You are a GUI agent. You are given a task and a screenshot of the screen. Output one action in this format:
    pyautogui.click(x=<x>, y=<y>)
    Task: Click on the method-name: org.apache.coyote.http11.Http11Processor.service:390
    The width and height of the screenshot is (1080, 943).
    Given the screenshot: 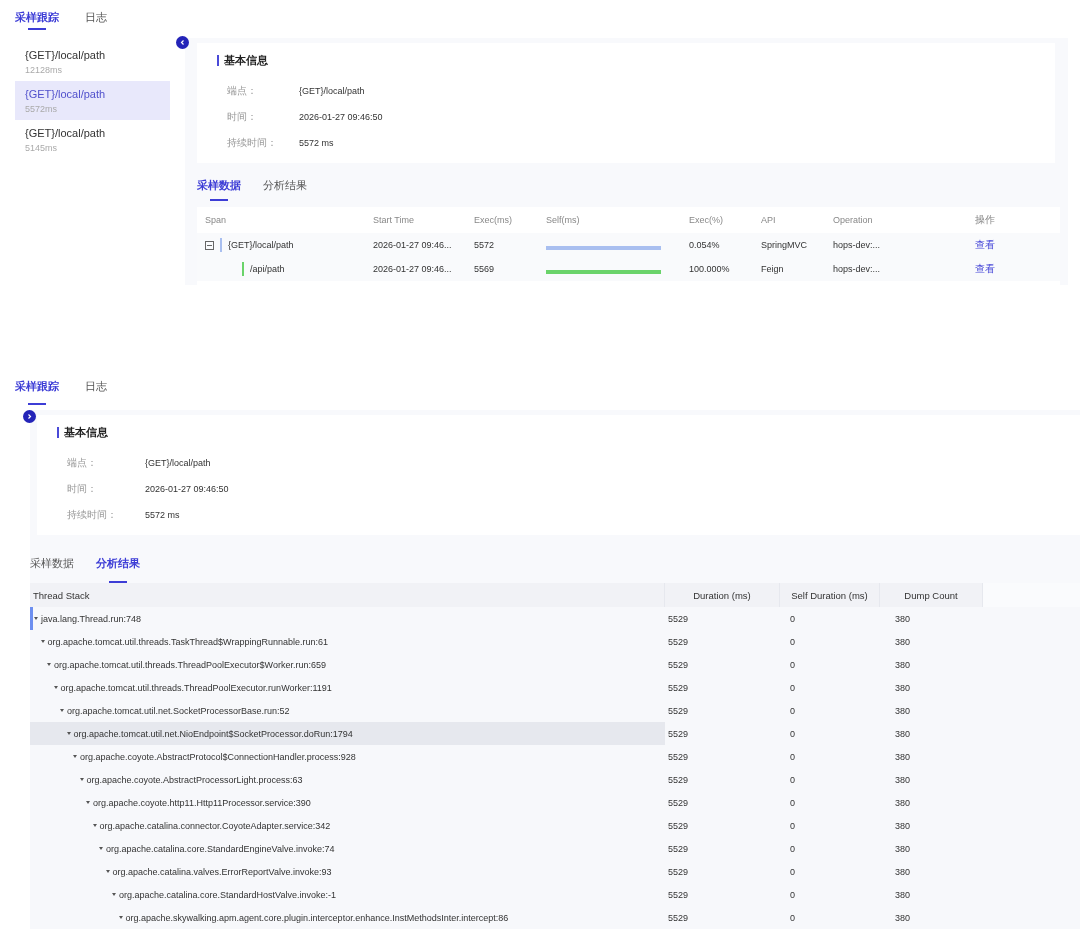 What is the action you would take?
    pyautogui.click(x=202, y=802)
    